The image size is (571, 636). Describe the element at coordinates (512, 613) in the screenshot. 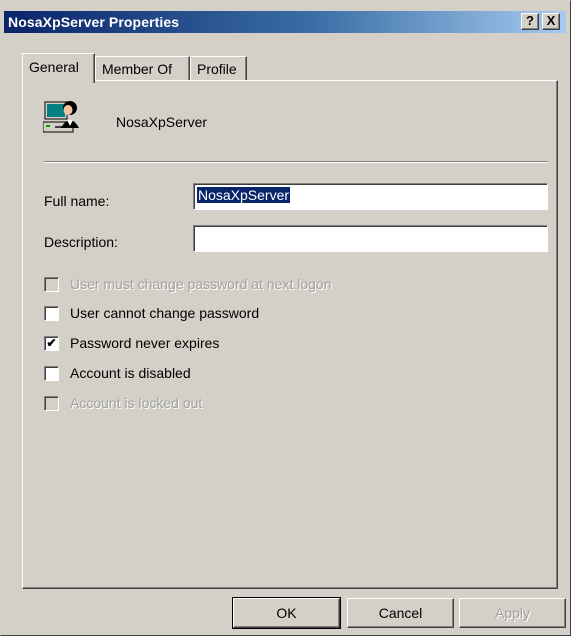

I see `apply-button: Apply` at that location.